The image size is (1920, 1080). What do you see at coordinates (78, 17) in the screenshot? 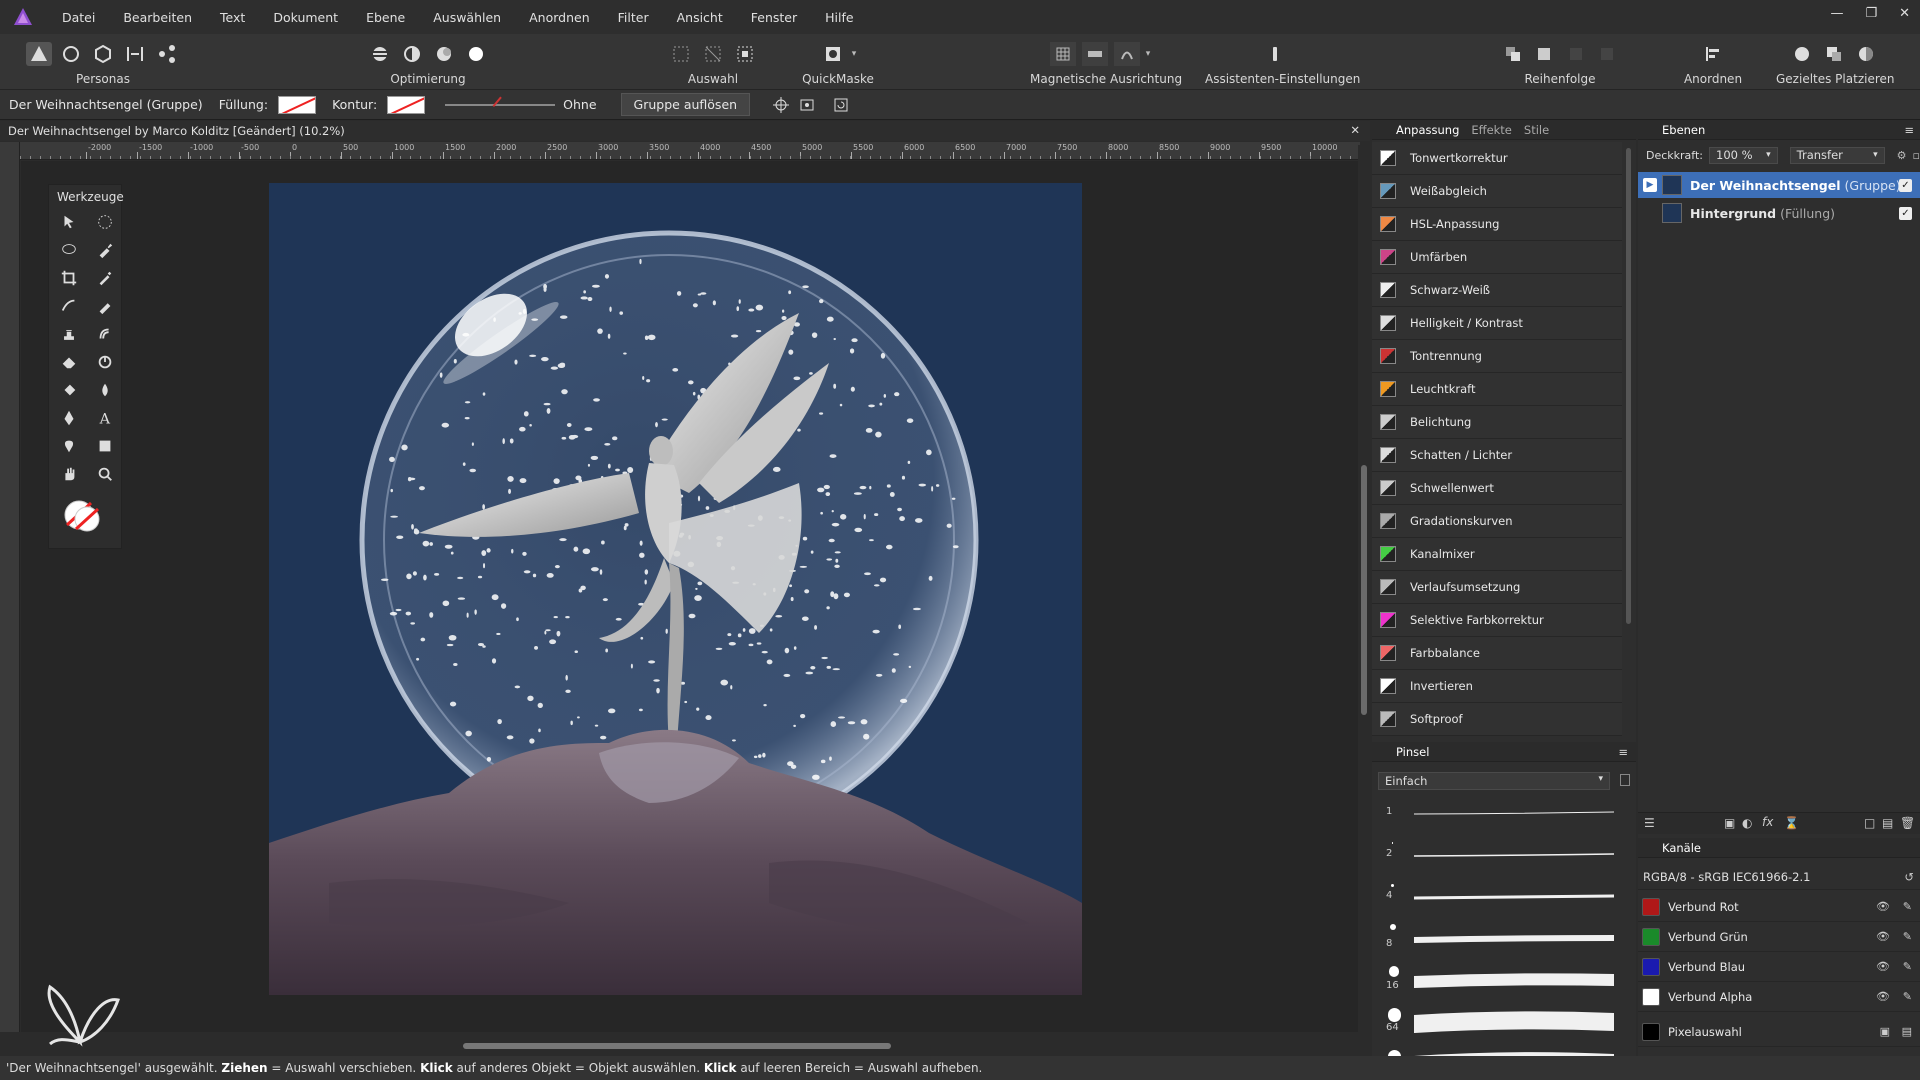
I see `menu-datei: Datei` at bounding box center [78, 17].